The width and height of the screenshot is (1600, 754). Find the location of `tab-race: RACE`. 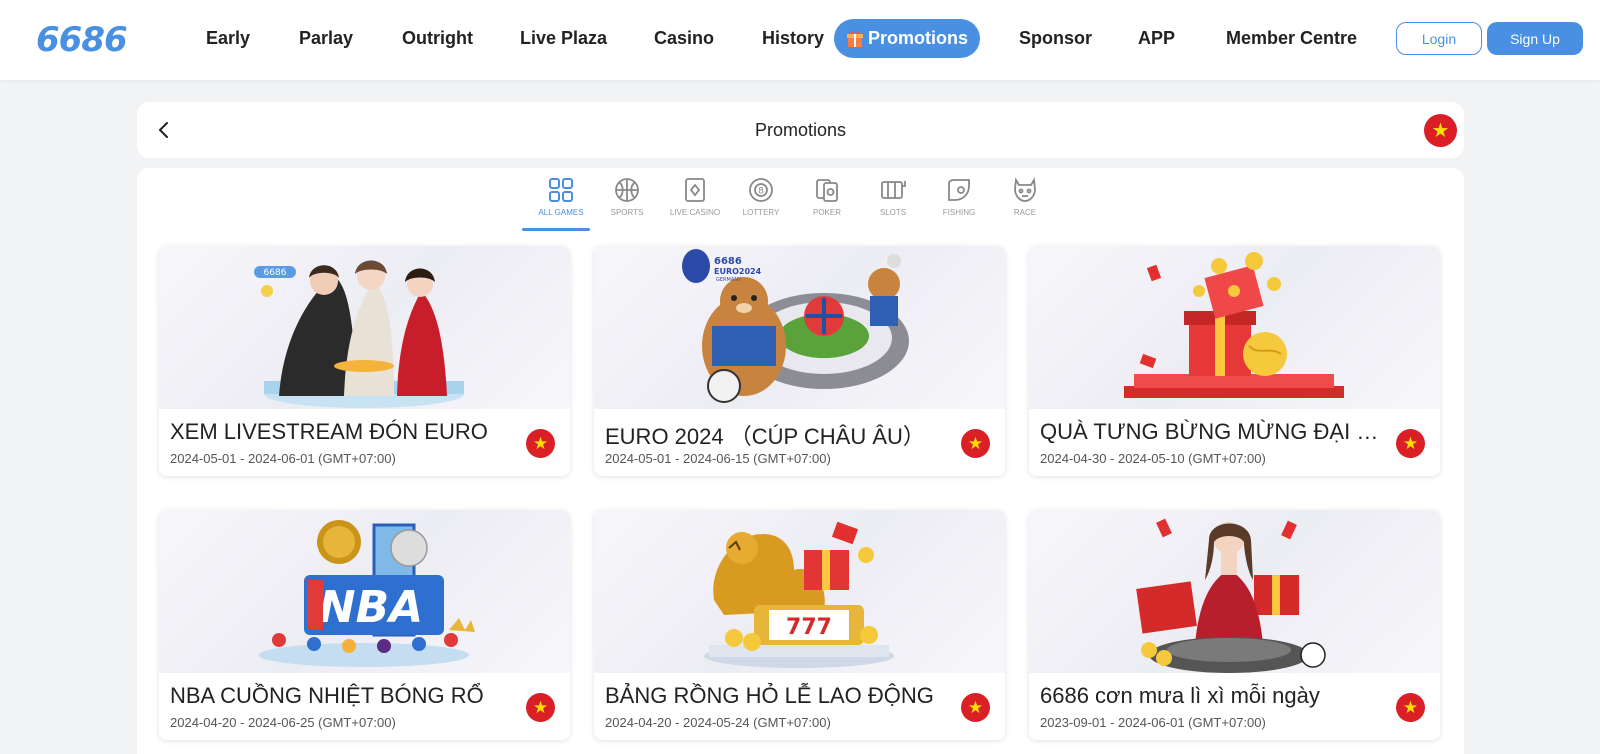

tab-race: RACE is located at coordinates (1025, 196).